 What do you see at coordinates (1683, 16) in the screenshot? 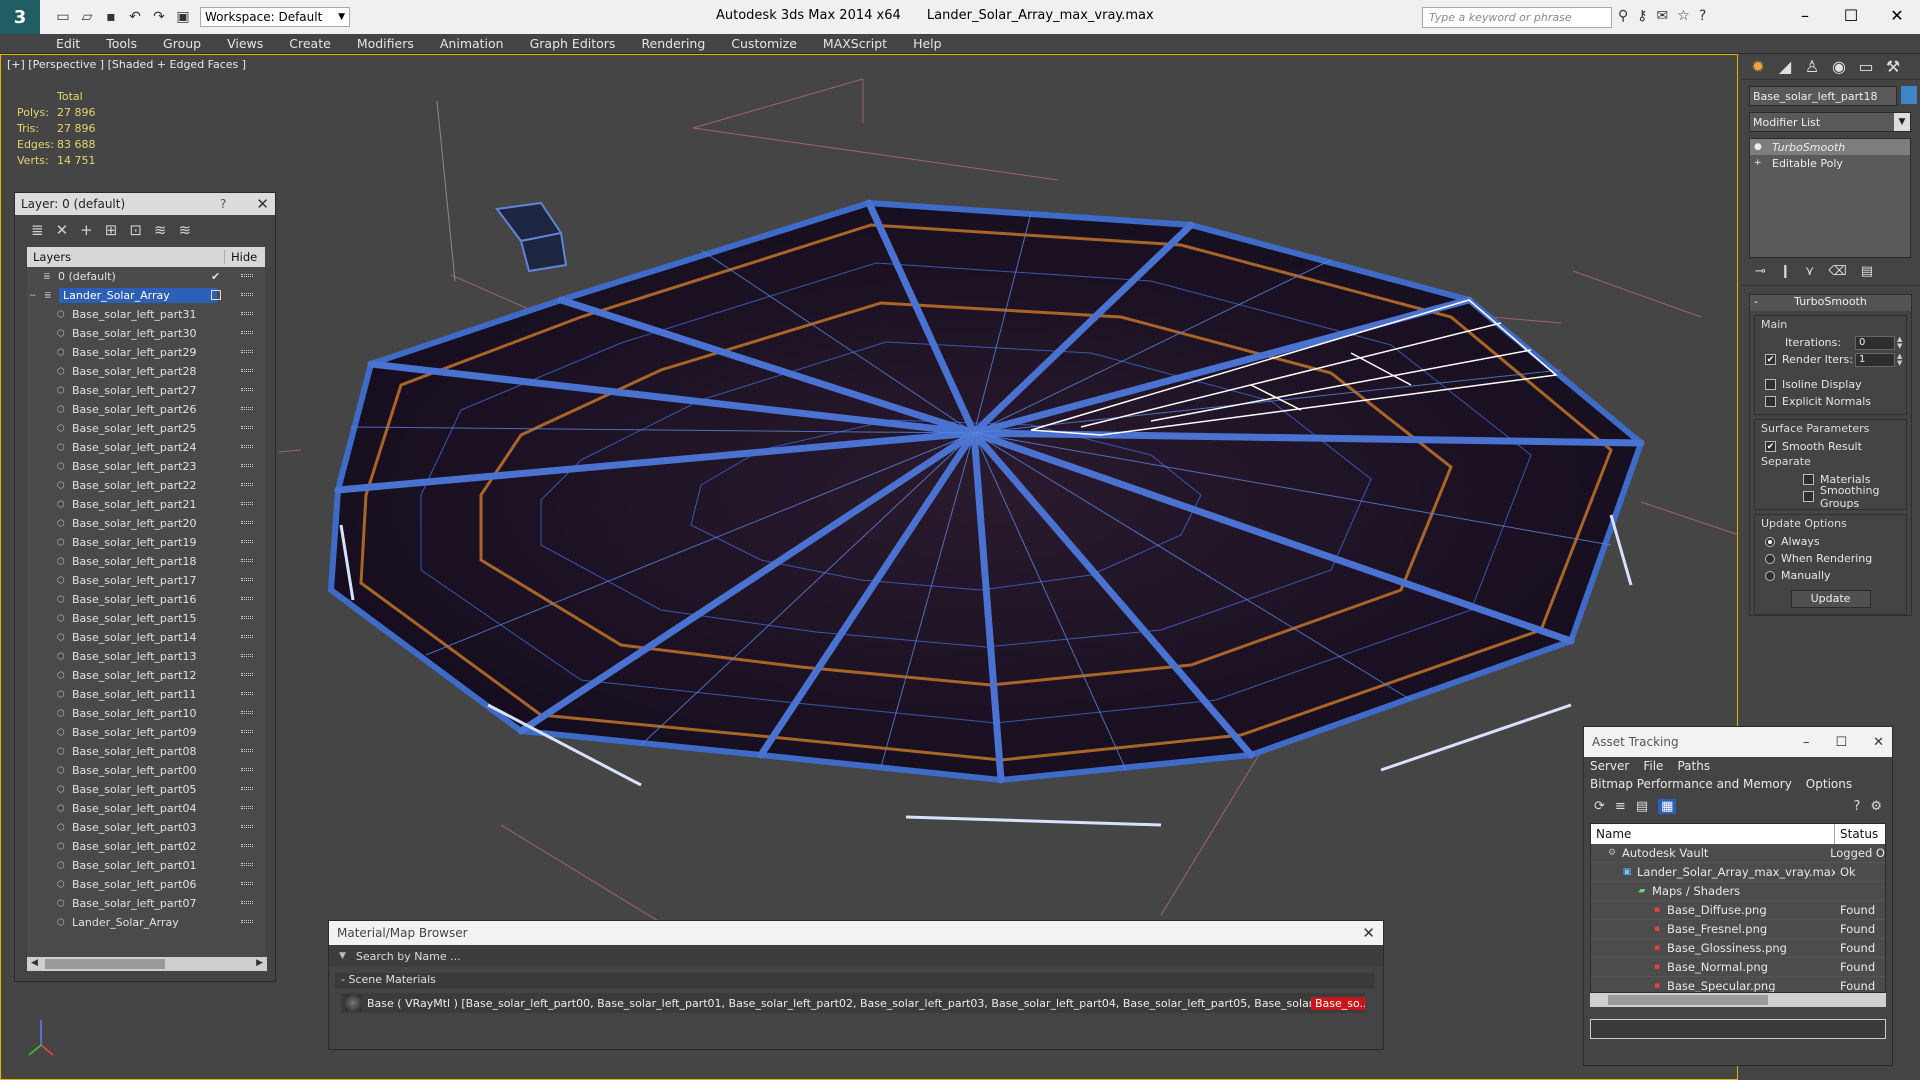
I see `star-icon: ☆` at bounding box center [1683, 16].